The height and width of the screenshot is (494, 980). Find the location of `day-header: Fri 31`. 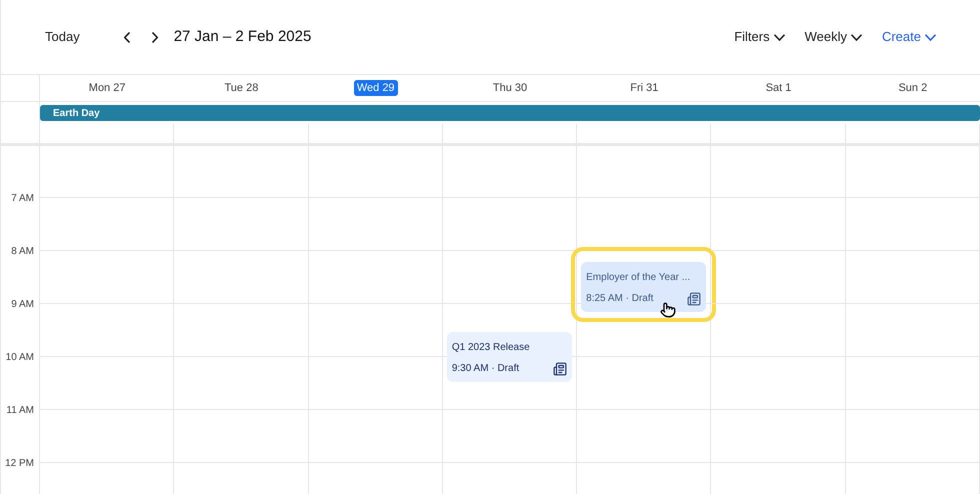

day-header: Fri 31 is located at coordinates (644, 88).